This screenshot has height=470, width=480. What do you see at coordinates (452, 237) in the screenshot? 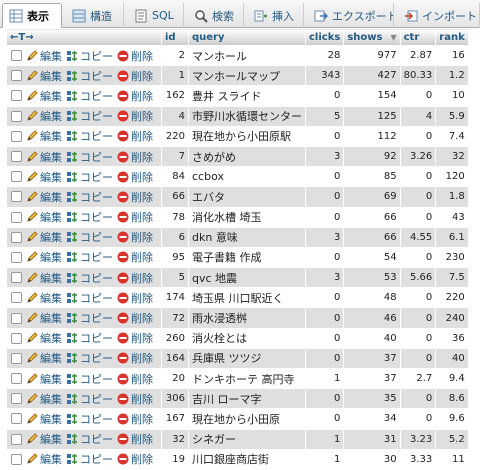
I see `cell-rank: 6.1` at bounding box center [452, 237].